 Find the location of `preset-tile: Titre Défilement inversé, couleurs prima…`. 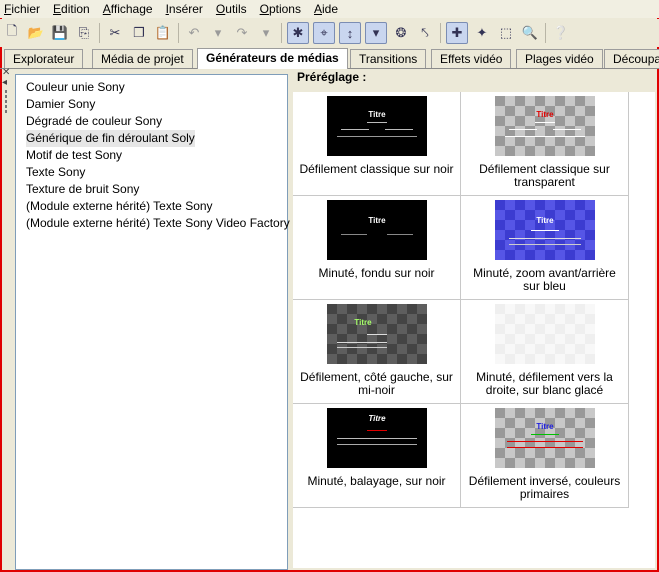

preset-tile: Titre Défilement inversé, couleurs prima… is located at coordinates (545, 456).